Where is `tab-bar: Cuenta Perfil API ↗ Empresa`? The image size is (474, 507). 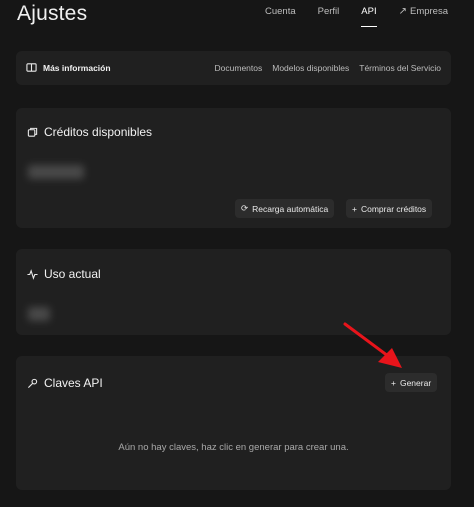 tab-bar: Cuenta Perfil API ↗ Empresa is located at coordinates (345, 16).